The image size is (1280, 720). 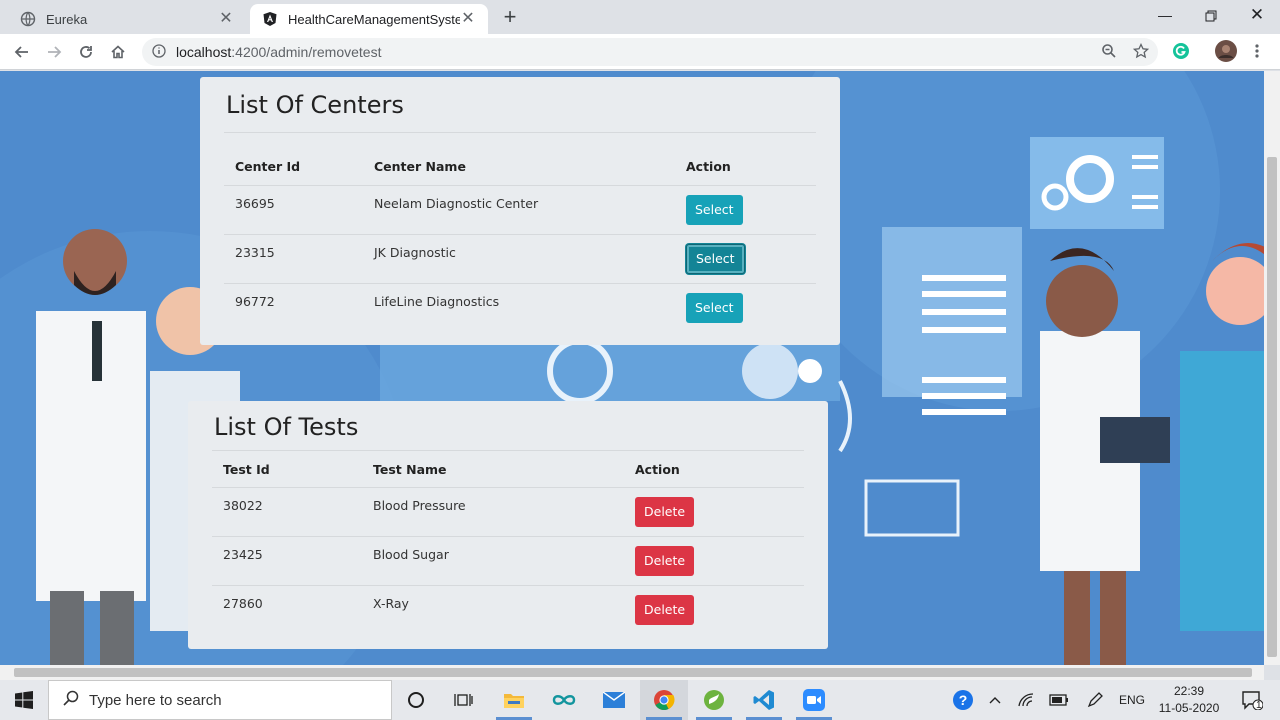 I want to click on mail-icon, so click(x=614, y=700).